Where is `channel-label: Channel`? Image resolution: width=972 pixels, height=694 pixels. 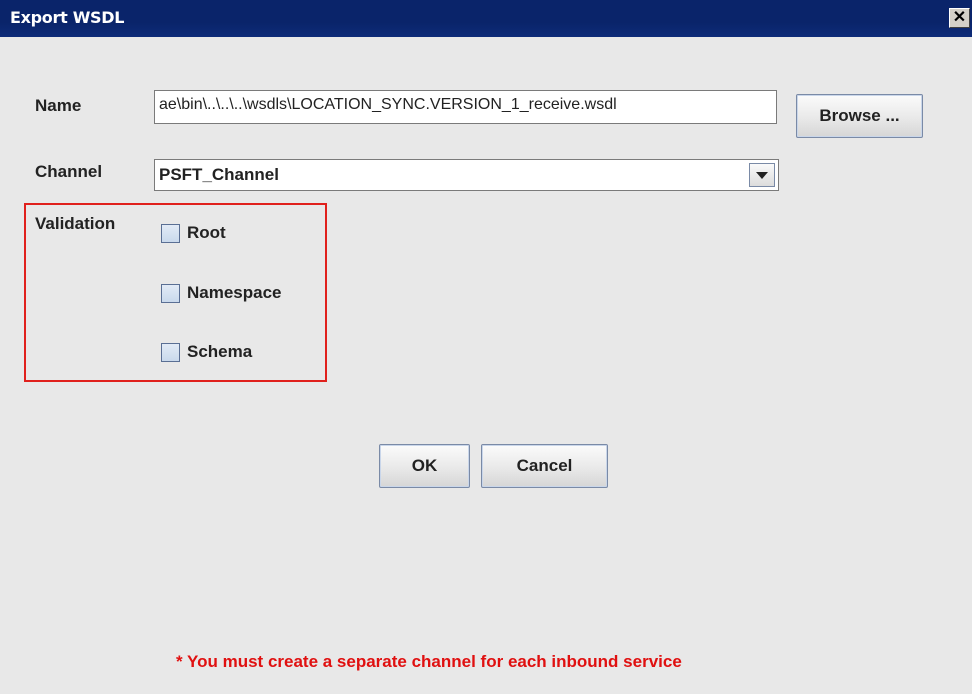 channel-label: Channel is located at coordinates (69, 171).